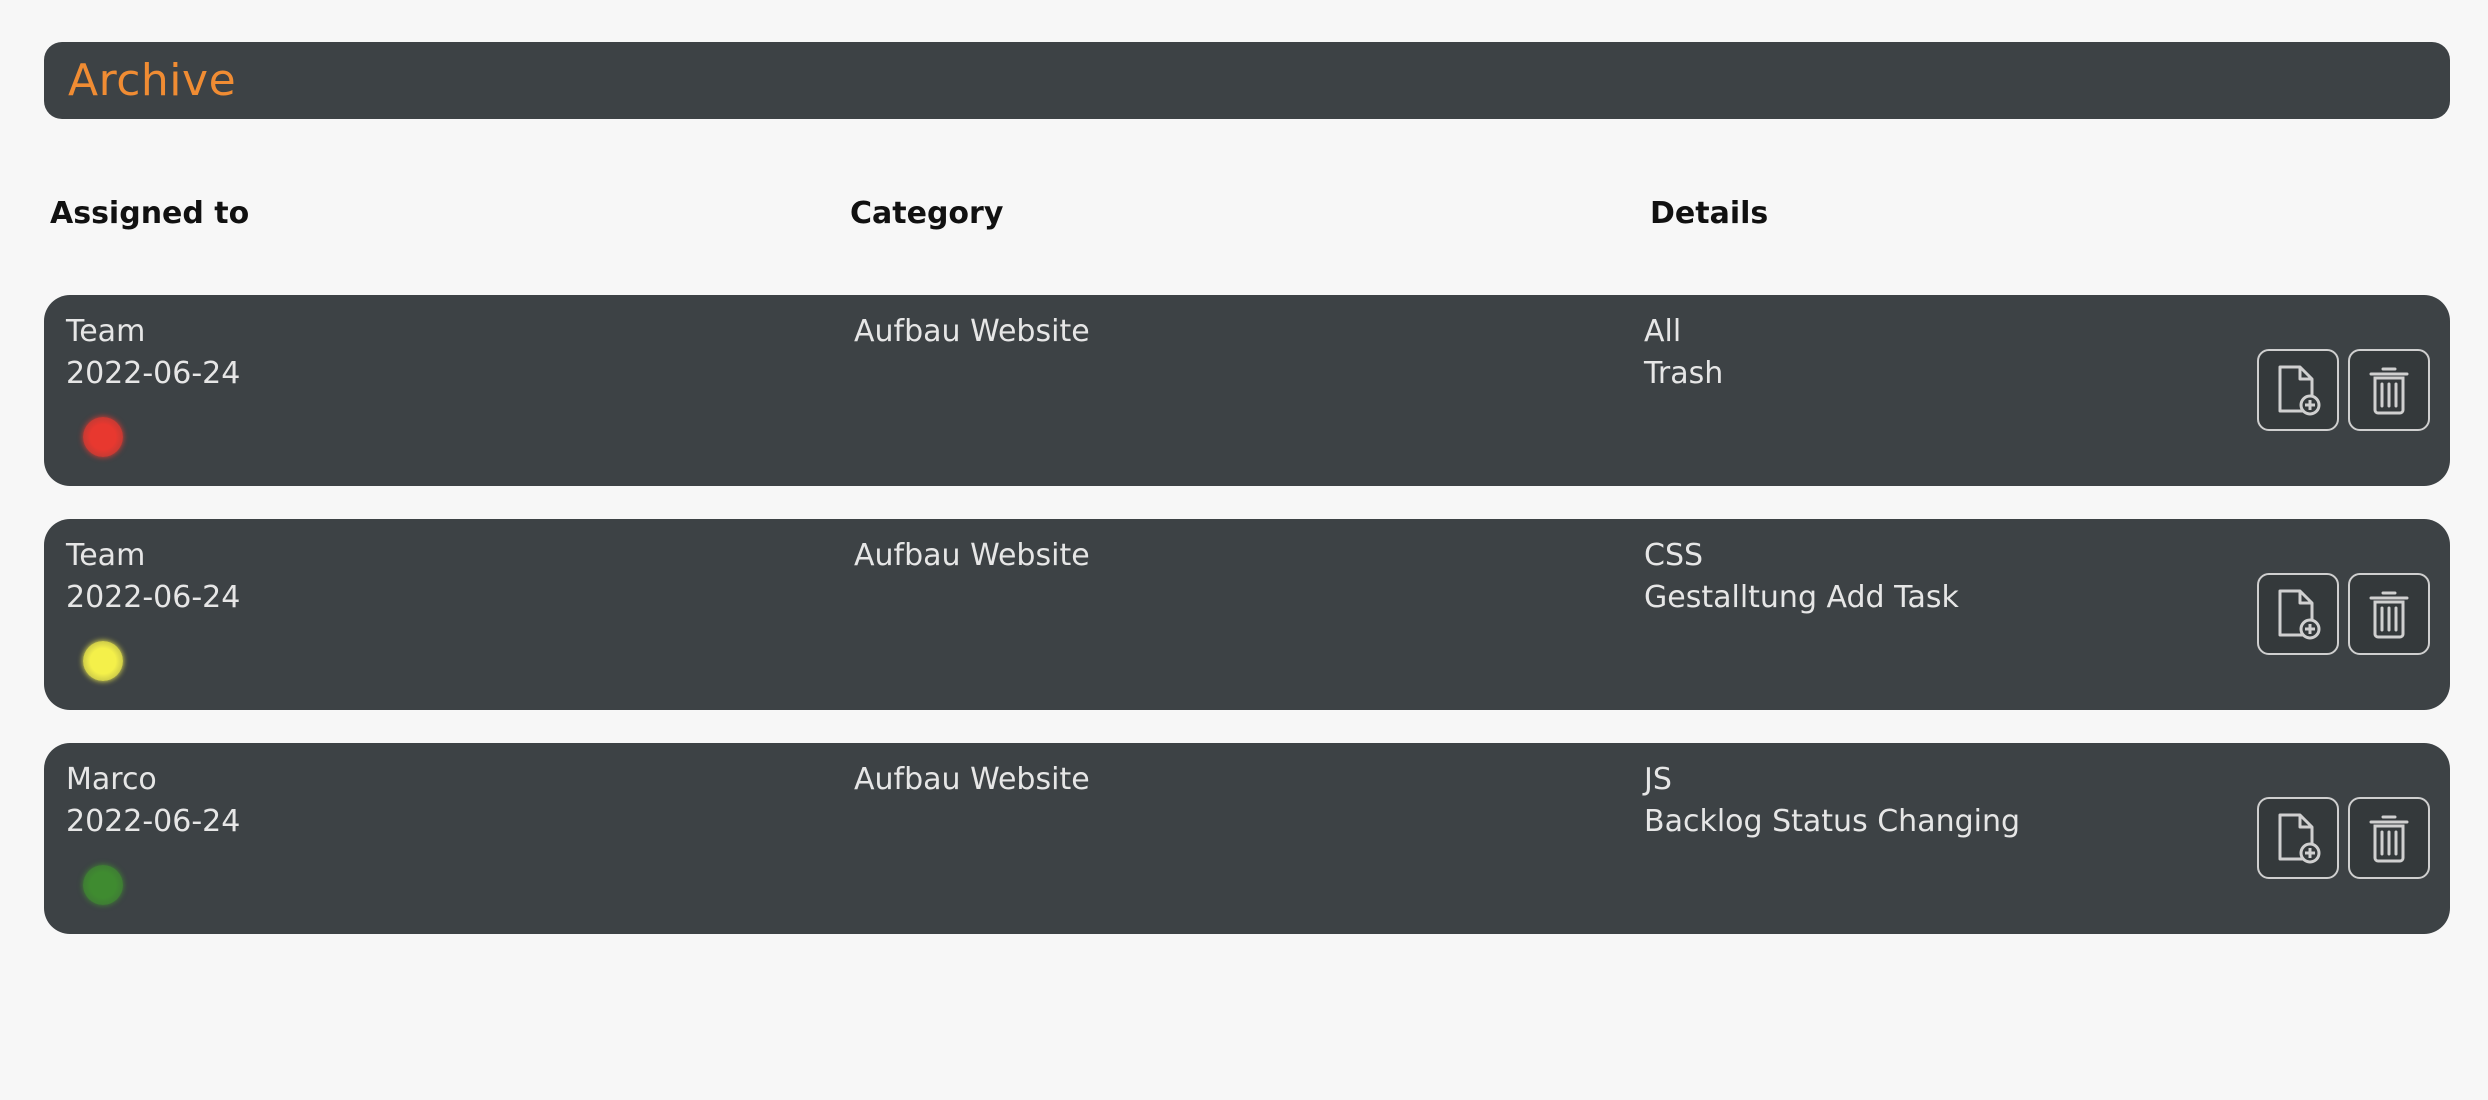 The height and width of the screenshot is (1100, 2488). What do you see at coordinates (150, 213) in the screenshot?
I see `column-header-assigned: Assigned to` at bounding box center [150, 213].